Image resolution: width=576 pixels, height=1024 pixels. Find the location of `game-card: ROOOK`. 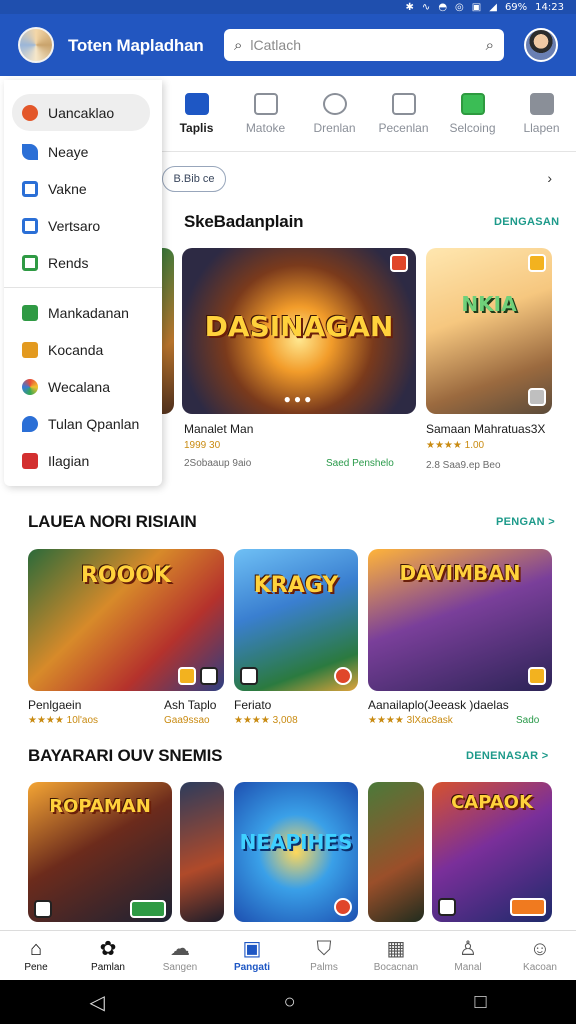

game-card: ROOOK is located at coordinates (126, 620).